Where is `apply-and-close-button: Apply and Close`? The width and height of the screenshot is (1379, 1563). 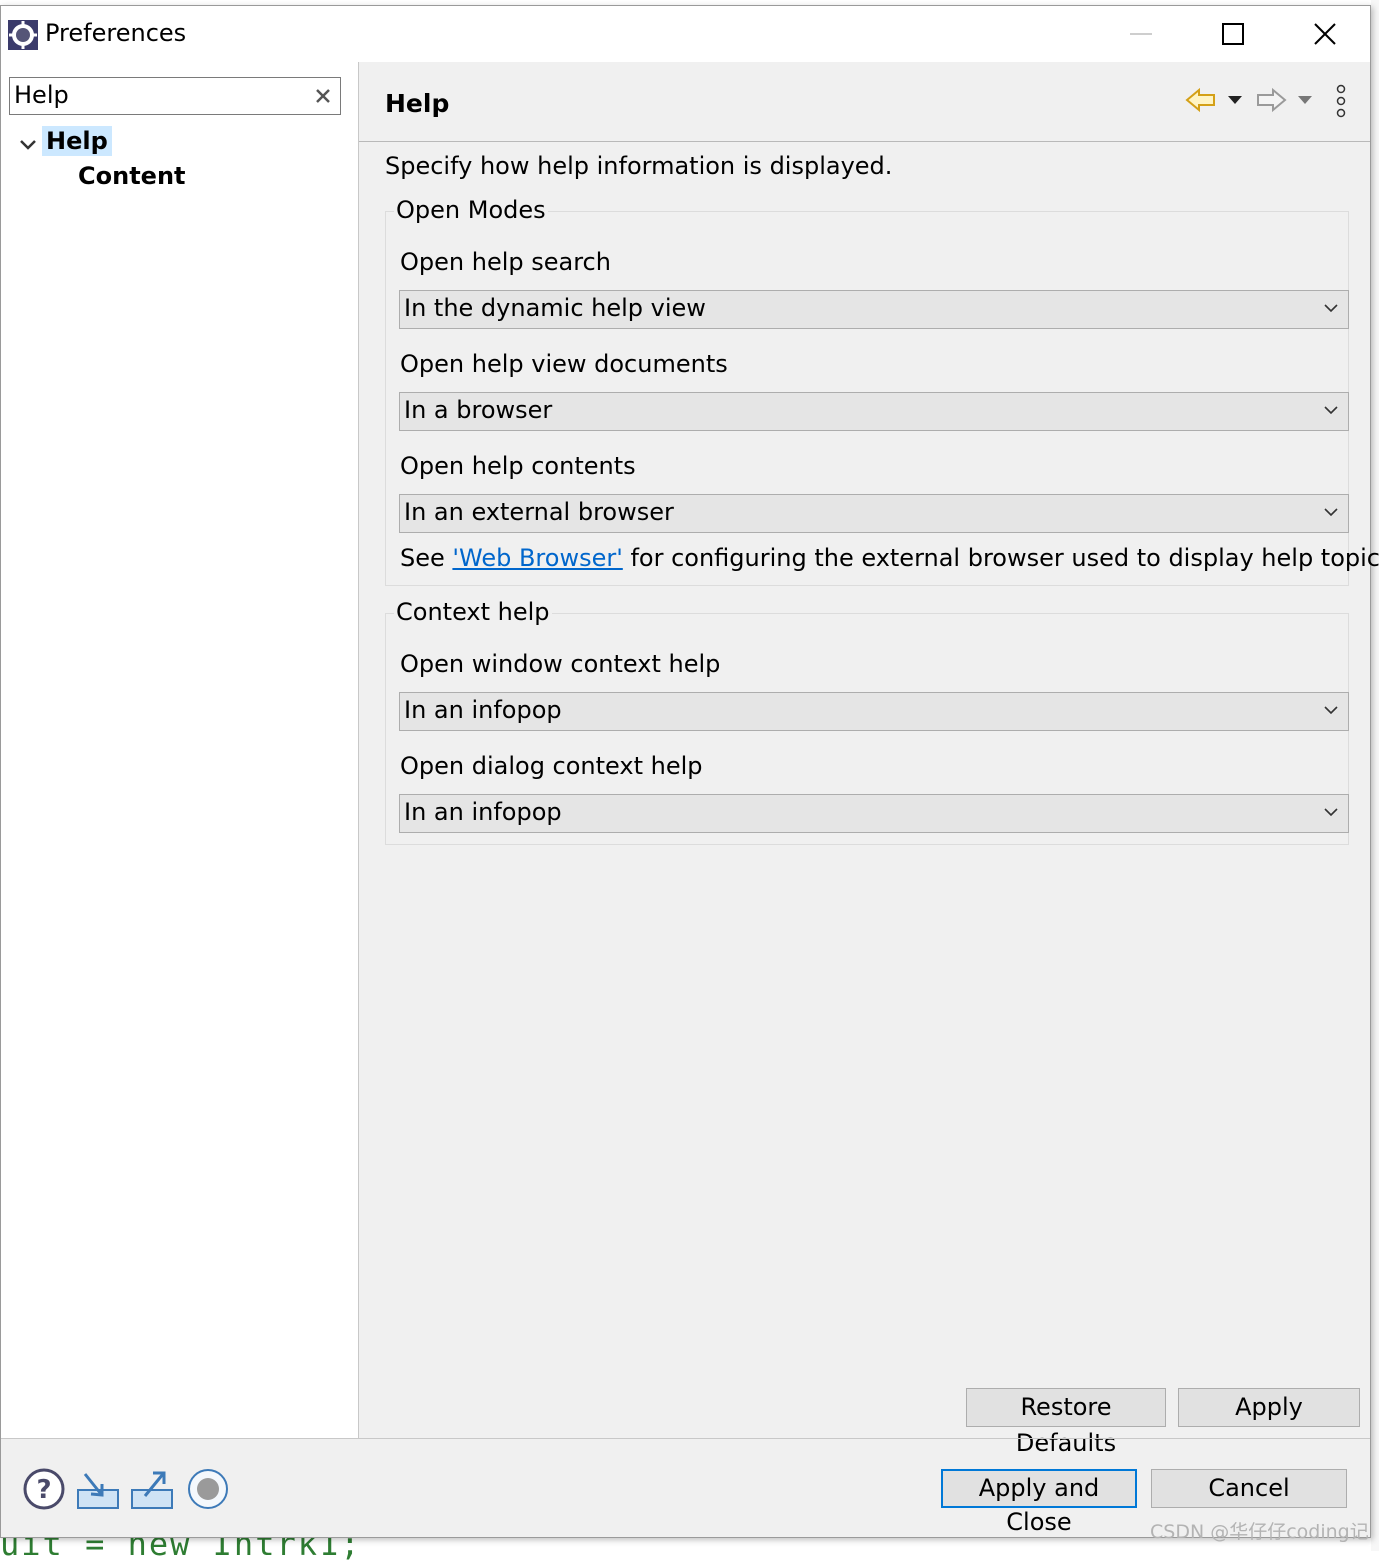
apply-and-close-button: Apply and Close is located at coordinates (1039, 1502).